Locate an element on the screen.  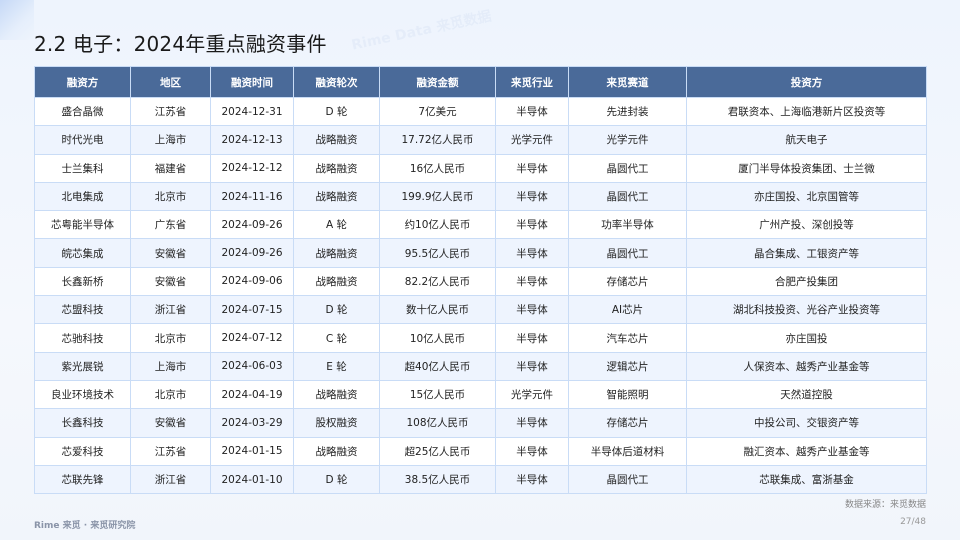
table-cell: 厦门半导体投资集团、士兰微 is located at coordinates (806, 168).